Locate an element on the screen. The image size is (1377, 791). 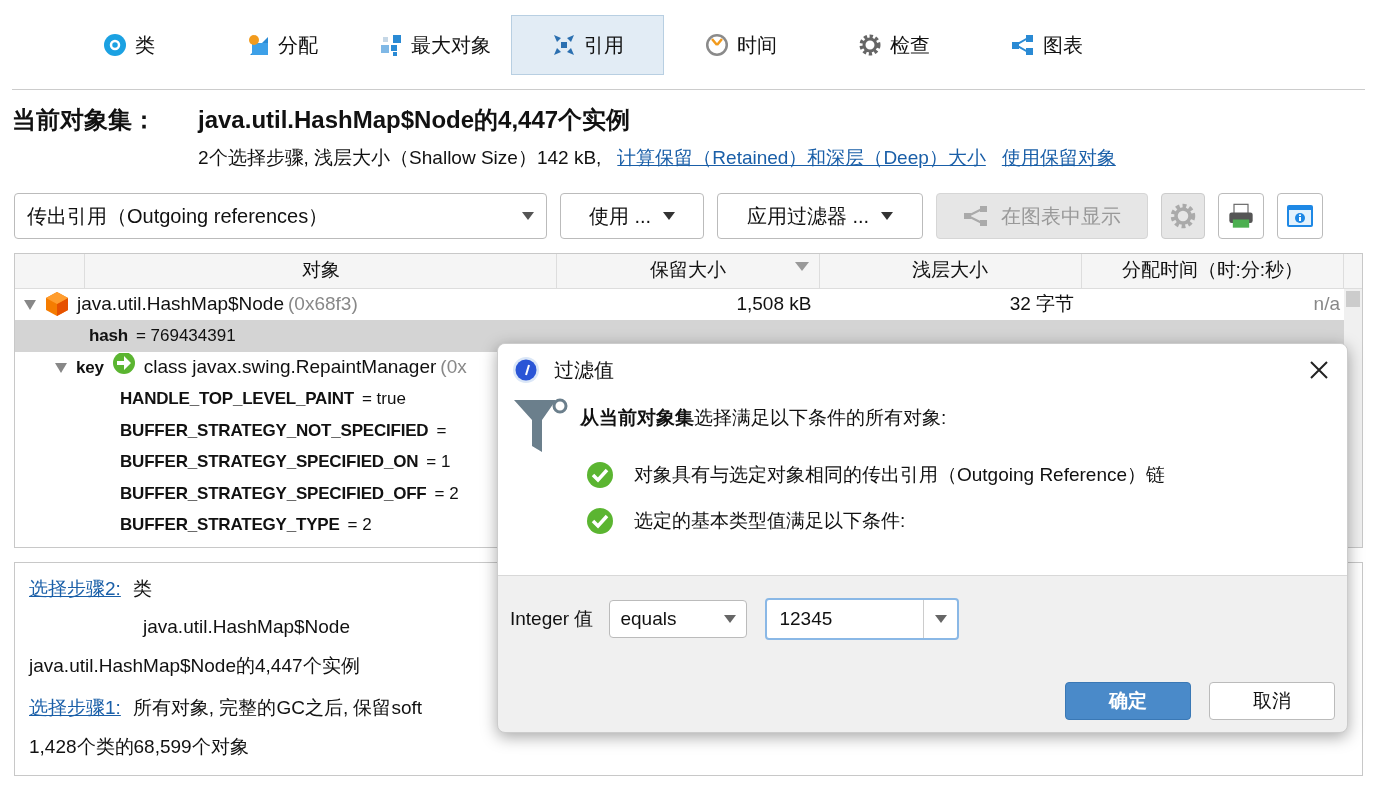
step-result: java.util.HashMap$Node的4,447个实例 is located at coordinates (194, 665).